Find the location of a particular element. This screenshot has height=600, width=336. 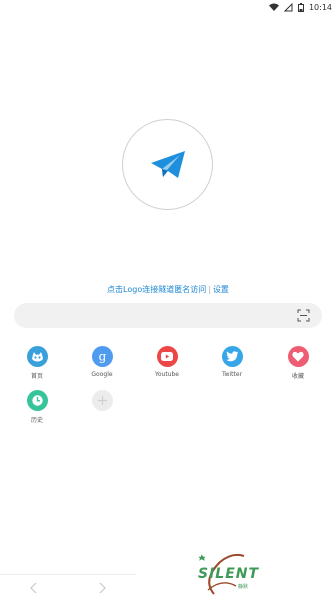

shortcut-label: Youtube is located at coordinates (167, 374).